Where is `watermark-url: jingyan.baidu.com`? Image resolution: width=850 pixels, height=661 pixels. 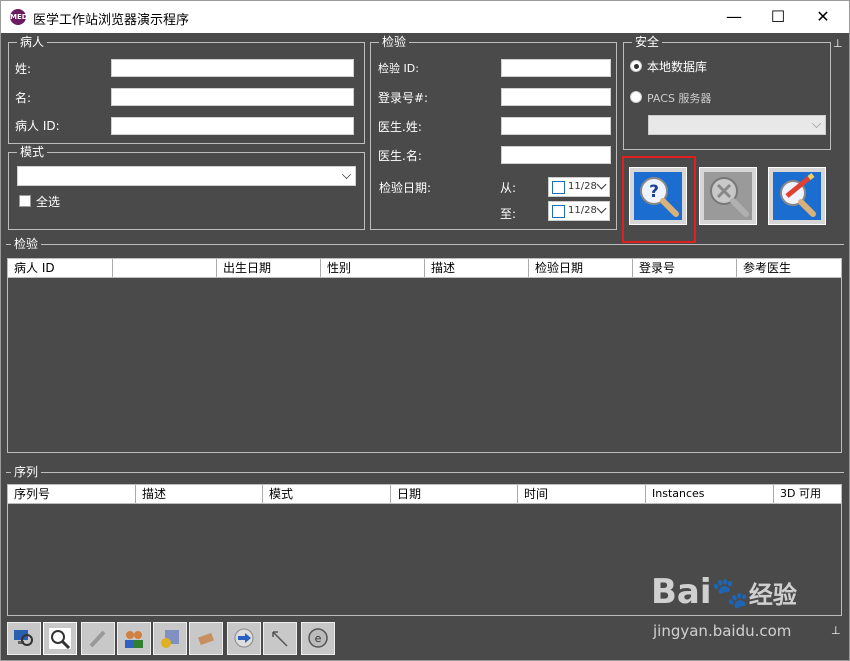 watermark-url: jingyan.baidu.com is located at coordinates (722, 631).